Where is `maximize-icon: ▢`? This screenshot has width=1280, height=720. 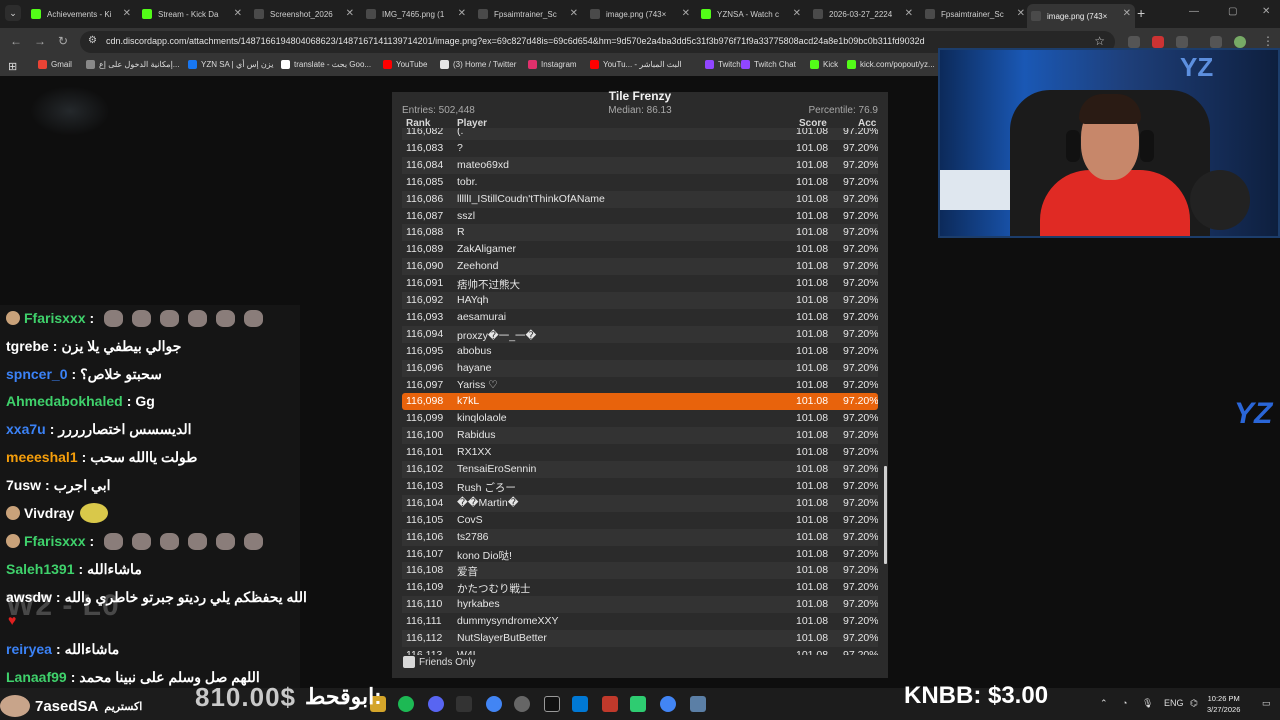 maximize-icon: ▢ is located at coordinates (1232, 11).